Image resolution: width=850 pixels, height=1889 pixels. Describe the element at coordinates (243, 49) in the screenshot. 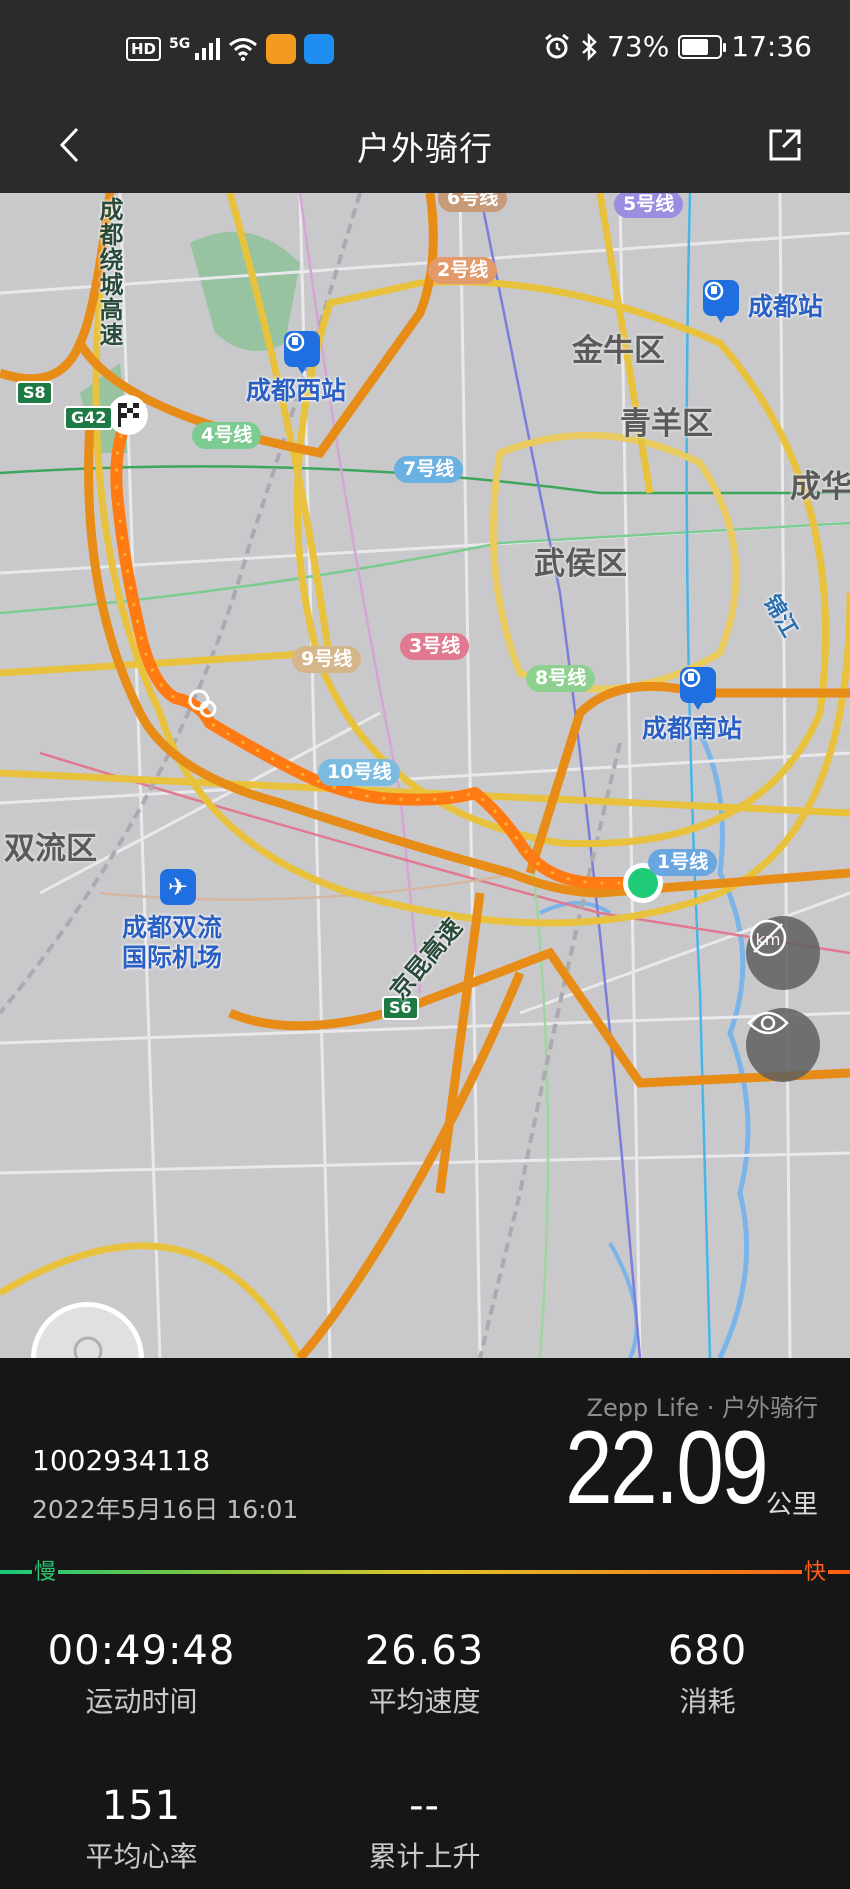

I see `wifi-icon` at that location.